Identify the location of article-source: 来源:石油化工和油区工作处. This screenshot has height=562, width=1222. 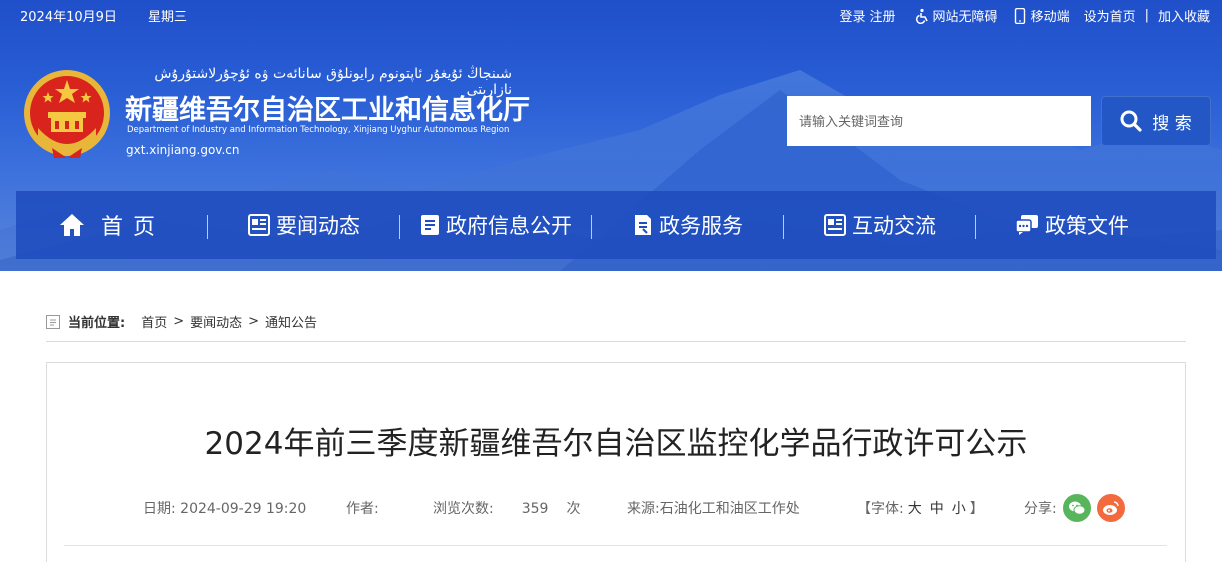
(713, 508).